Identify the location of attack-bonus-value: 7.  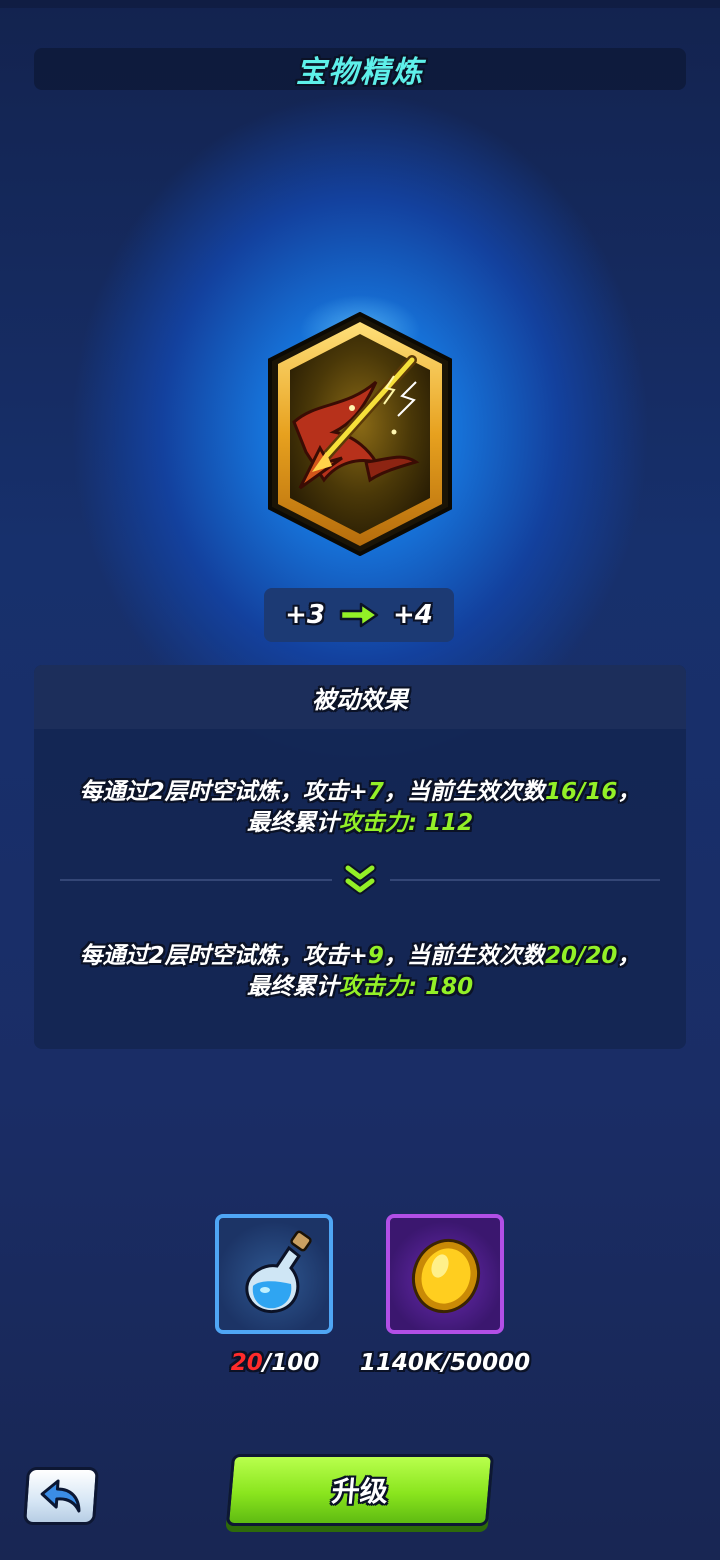
(375, 792).